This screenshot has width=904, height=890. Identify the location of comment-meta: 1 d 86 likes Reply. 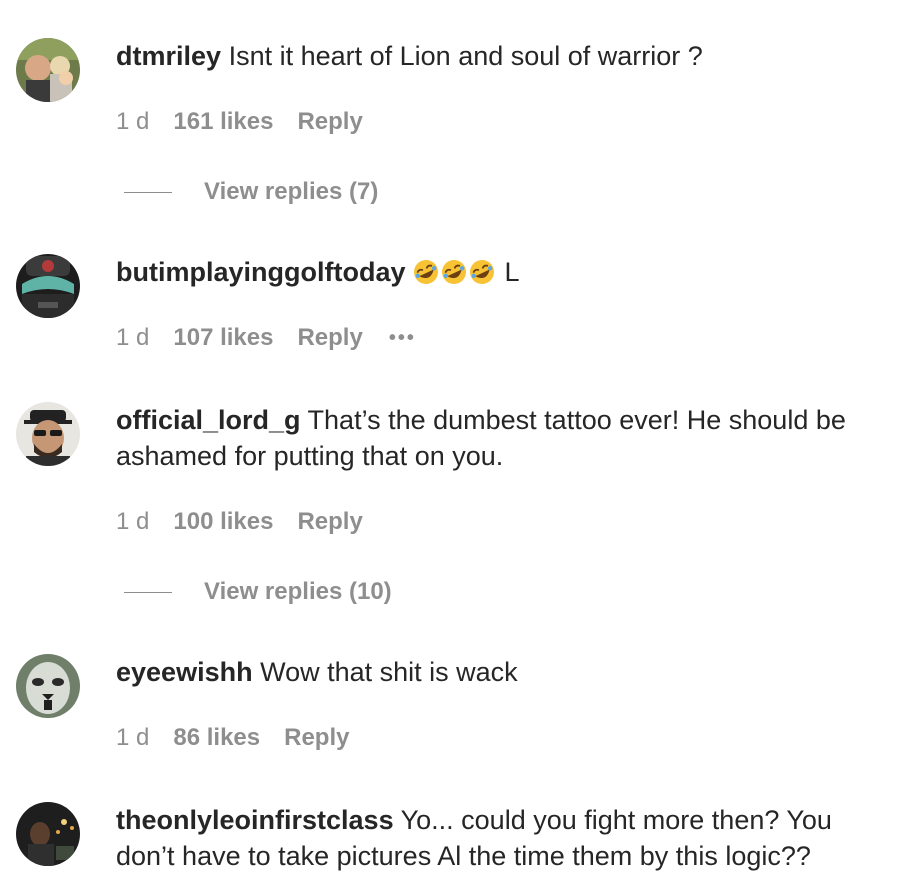
(232, 738).